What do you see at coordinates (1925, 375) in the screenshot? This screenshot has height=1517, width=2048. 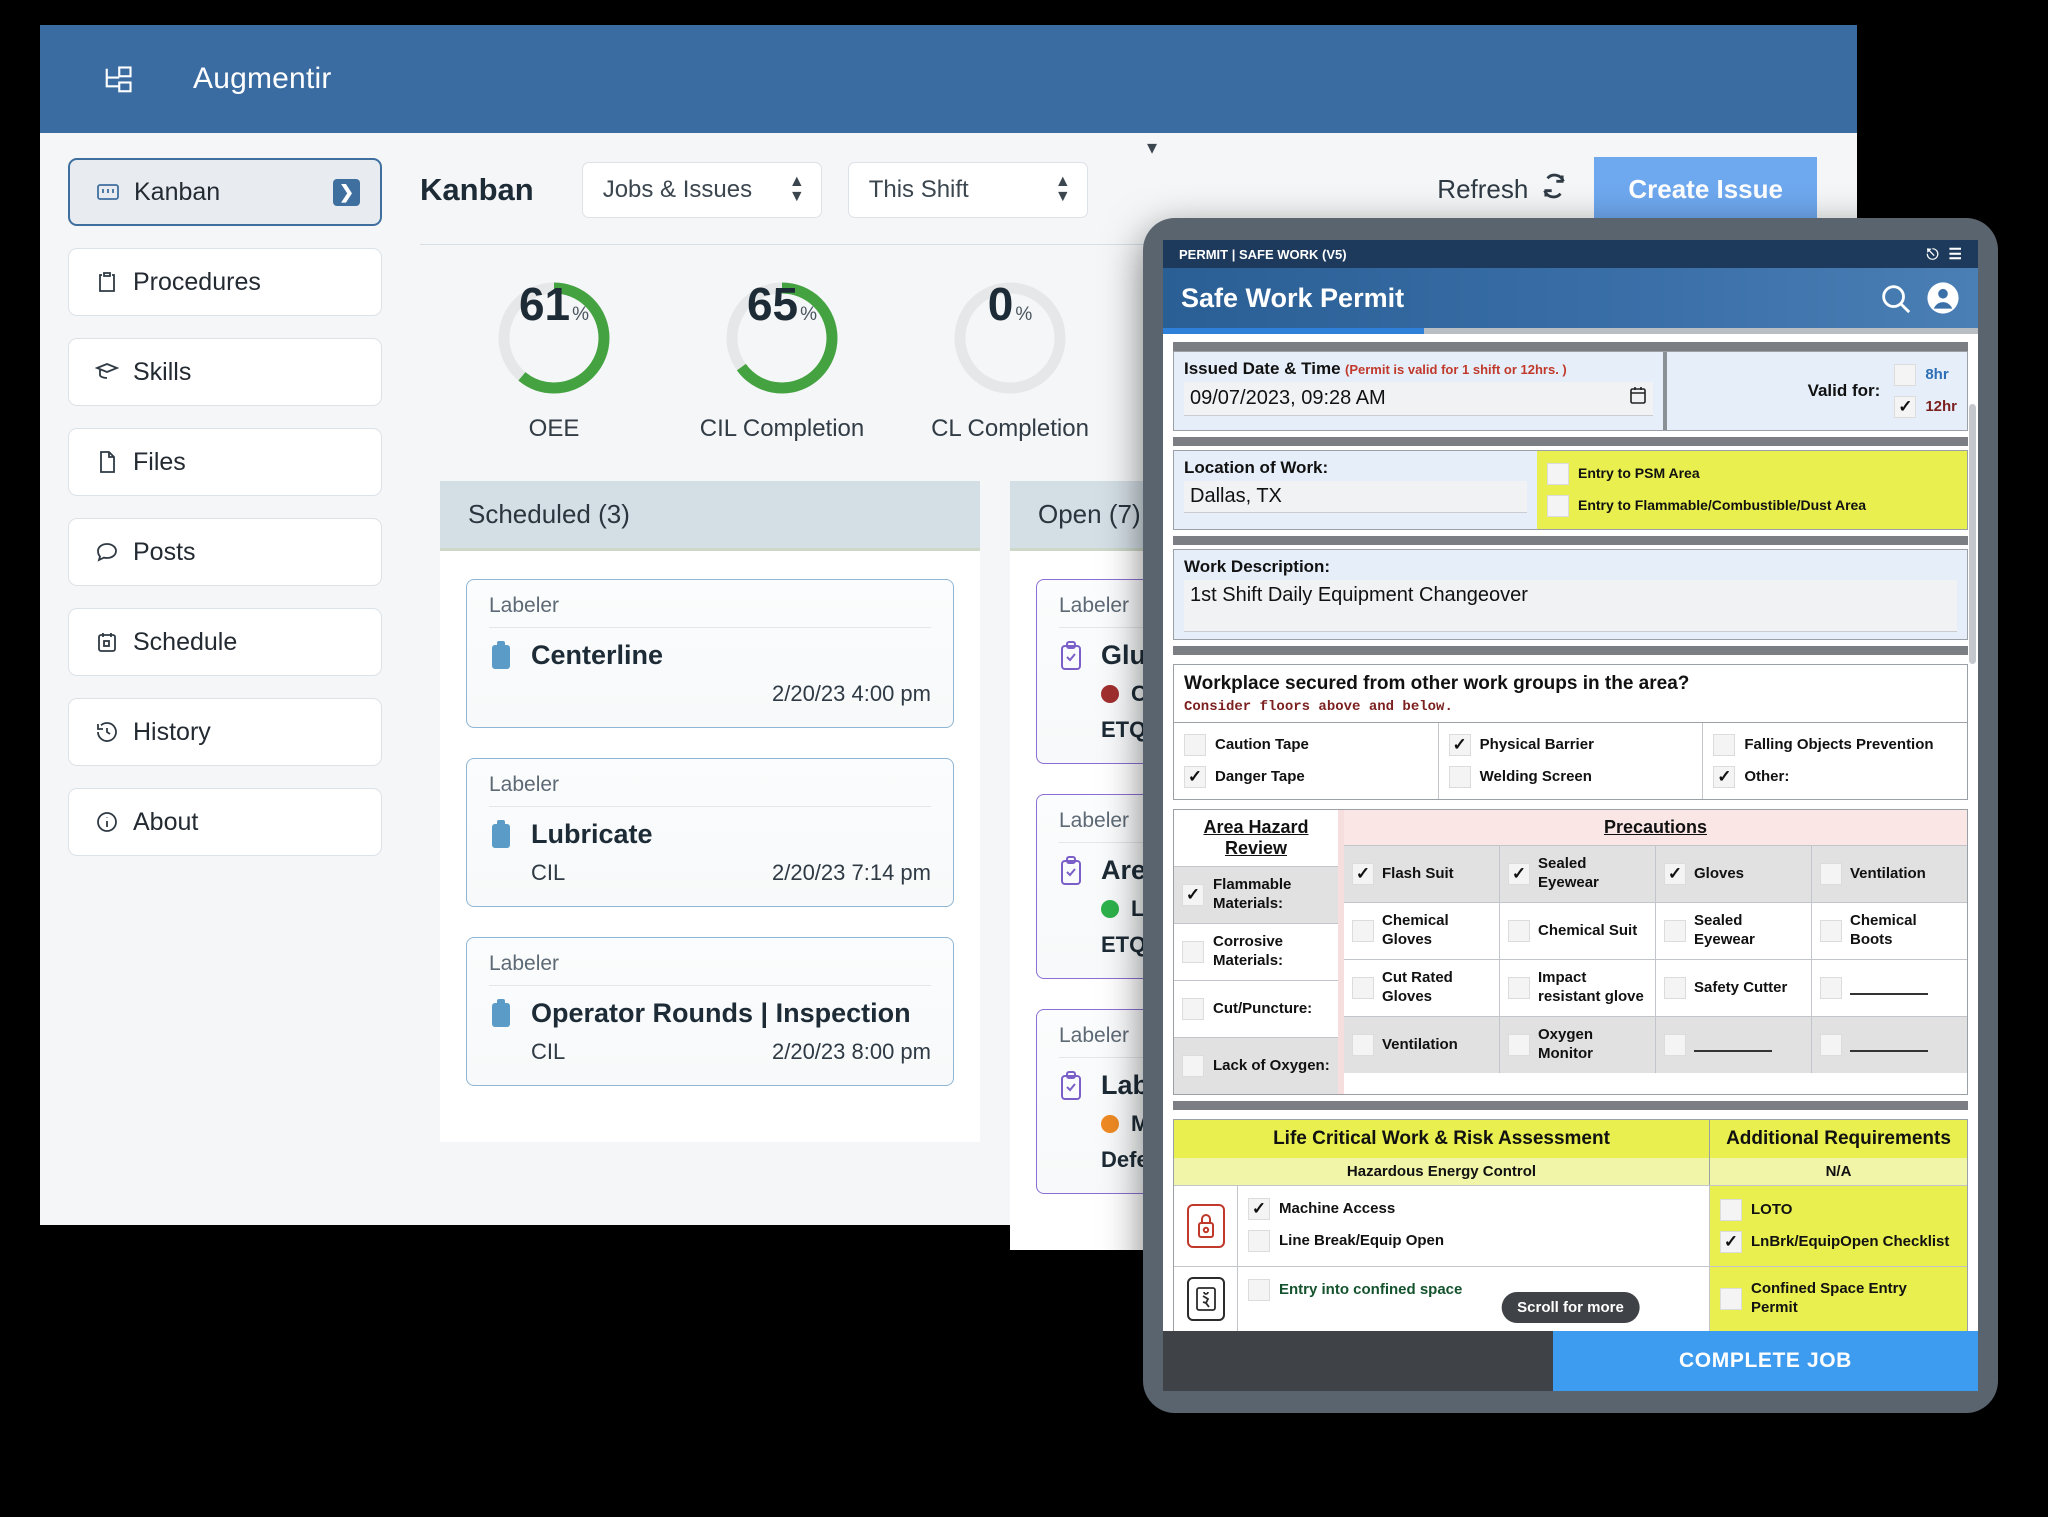 I see `valid-for-option-8hr: 8hr` at bounding box center [1925, 375].